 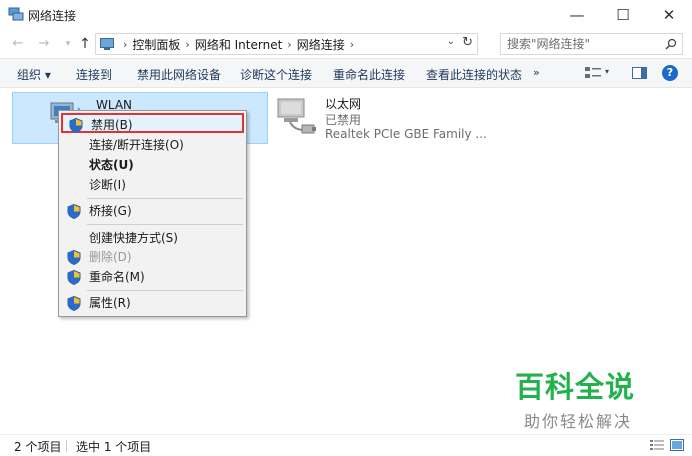 I want to click on menu-item-bridge-label: 桥接(G), so click(x=110, y=211).